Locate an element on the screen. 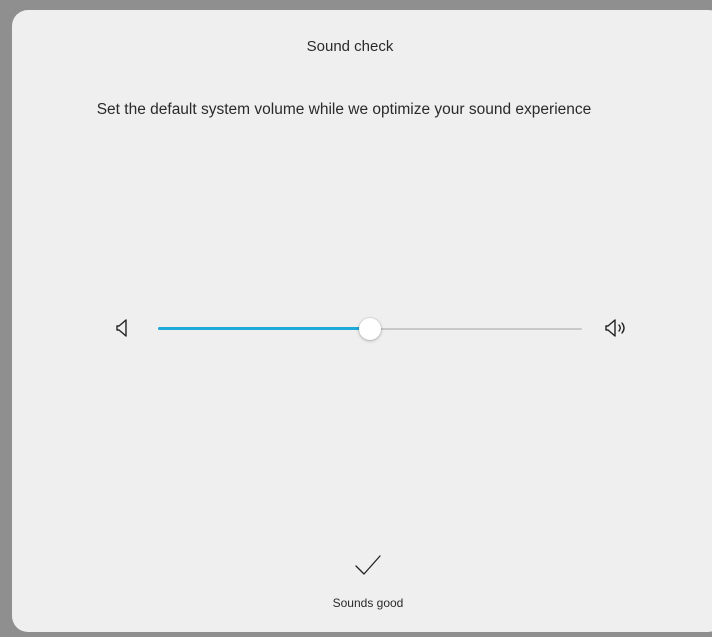 This screenshot has width=712, height=637. dialog-title: Sound check is located at coordinates (350, 46).